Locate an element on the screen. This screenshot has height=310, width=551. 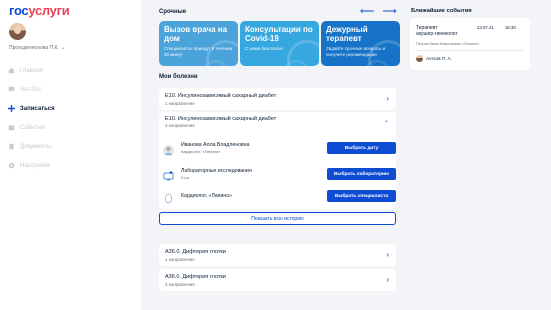
lab-icon is located at coordinates (168, 175).